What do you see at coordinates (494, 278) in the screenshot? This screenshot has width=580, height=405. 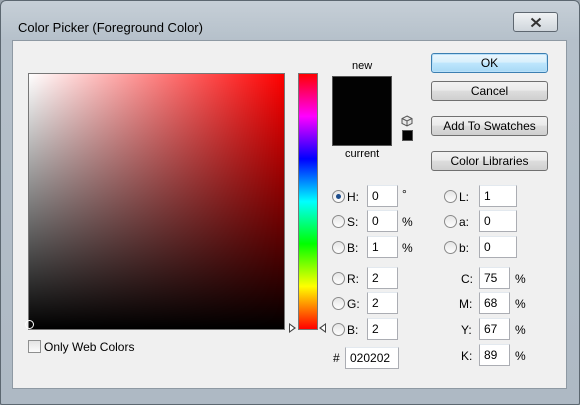 I see `cyan-input: 75` at bounding box center [494, 278].